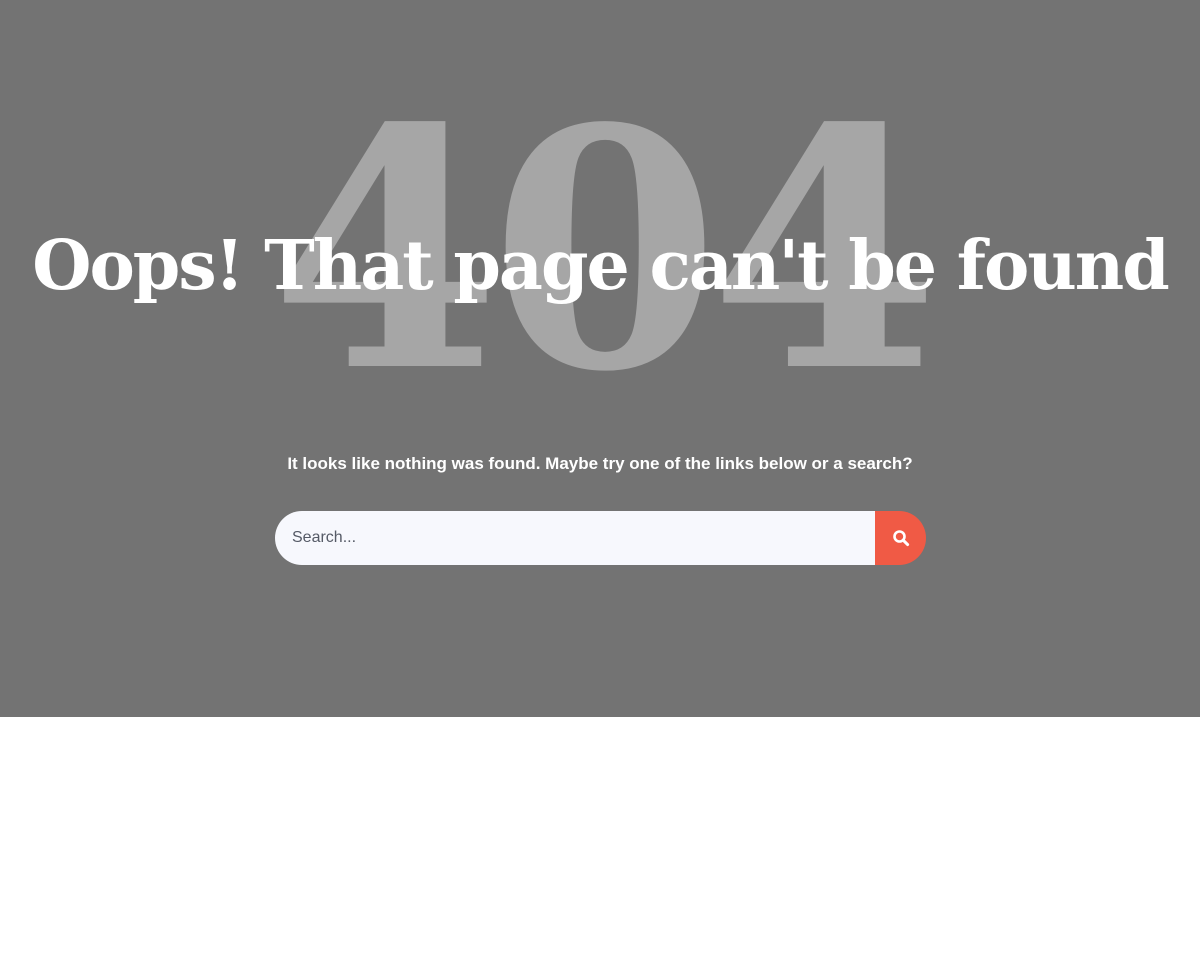  Describe the element at coordinates (601, 266) in the screenshot. I see `page-title: Oops! That page can't be found` at that location.